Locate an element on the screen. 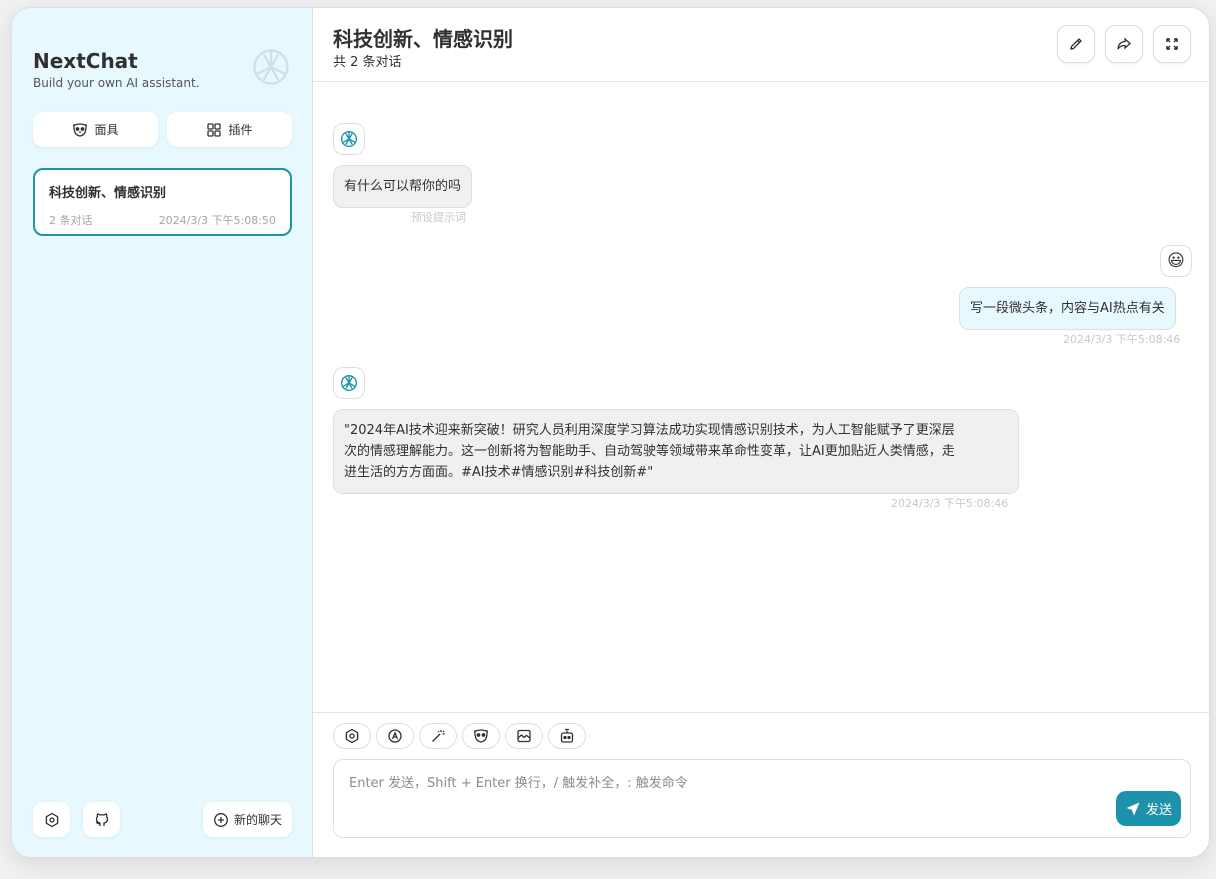 The image size is (1216, 879). plugin-button: 插件 is located at coordinates (229, 129).